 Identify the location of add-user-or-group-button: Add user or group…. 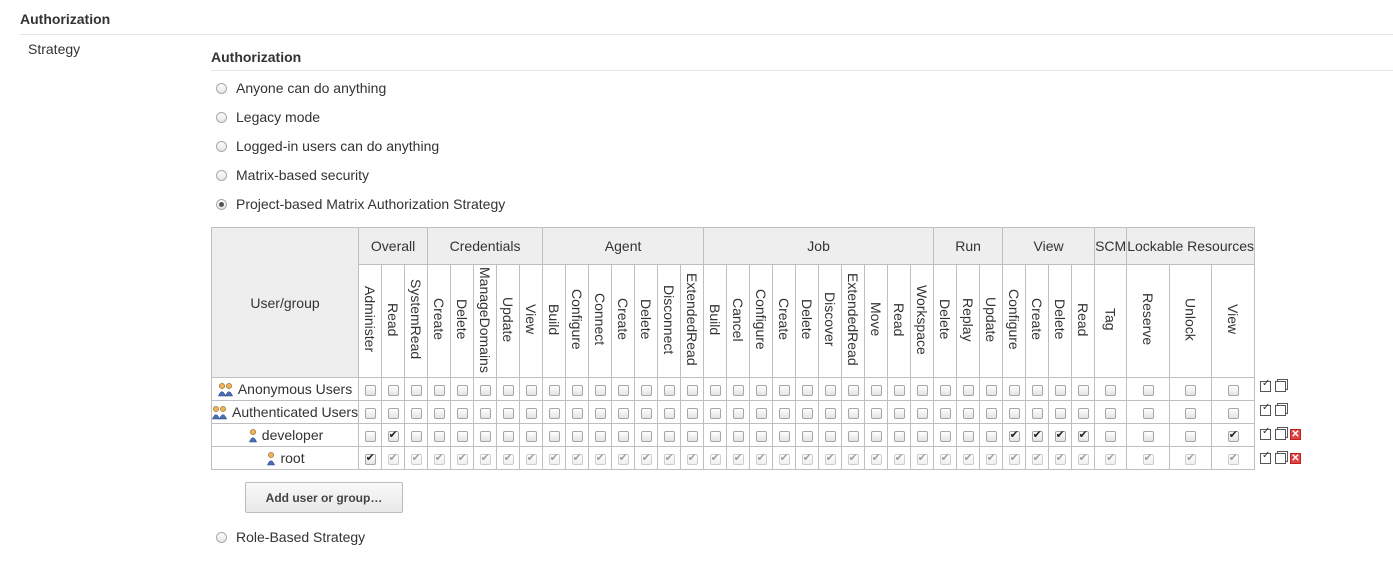
(324, 497).